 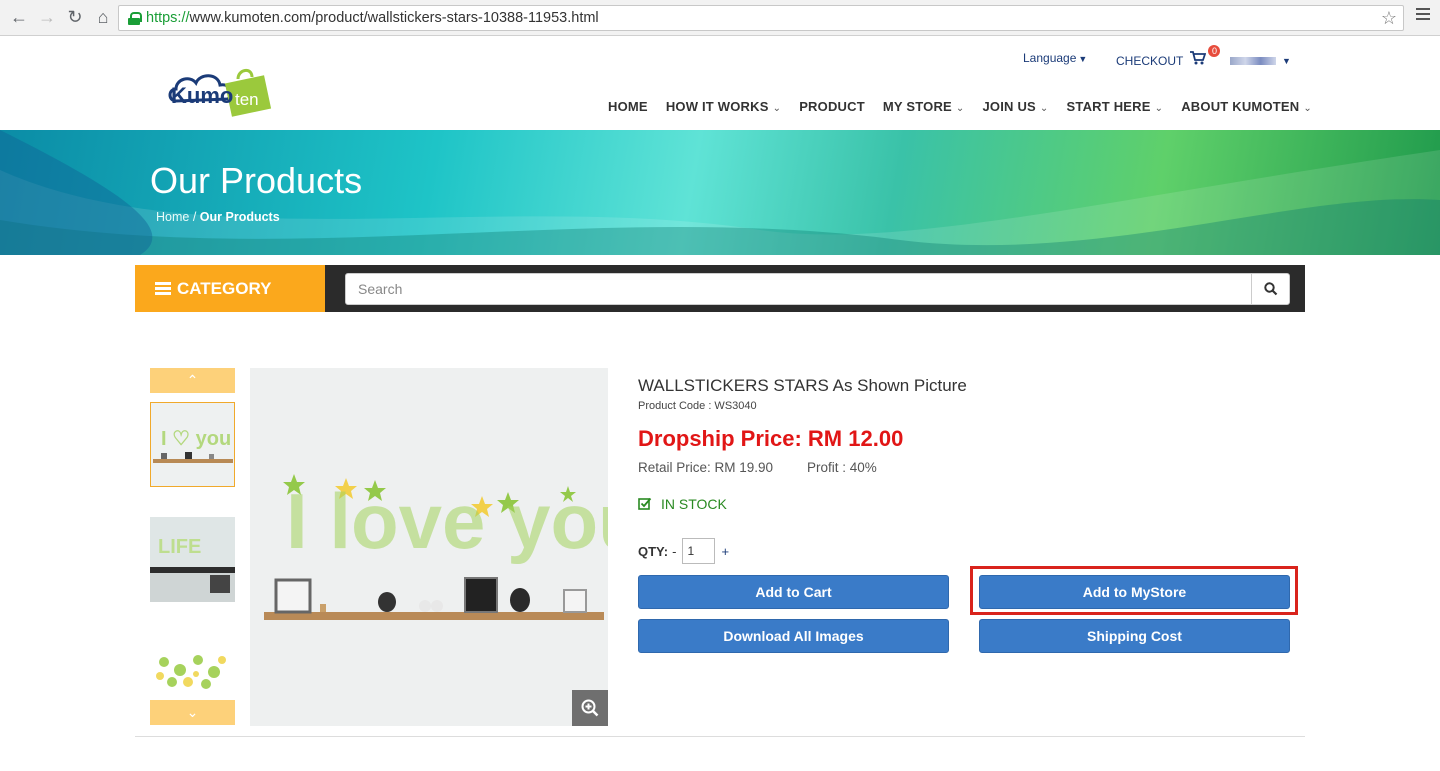 What do you see at coordinates (1423, 15) in the screenshot?
I see `browser-menu-icon` at bounding box center [1423, 15].